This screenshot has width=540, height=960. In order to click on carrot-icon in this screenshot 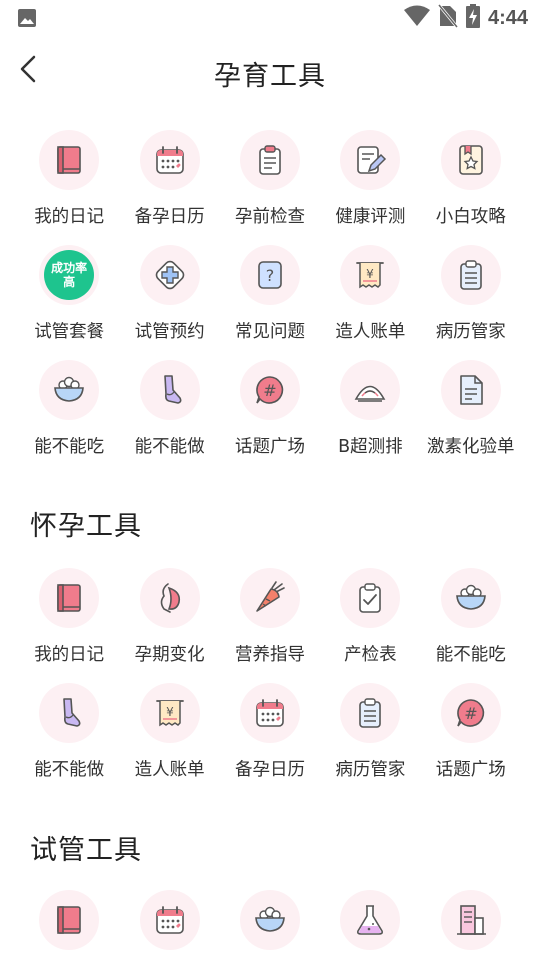, I will do `click(270, 598)`.